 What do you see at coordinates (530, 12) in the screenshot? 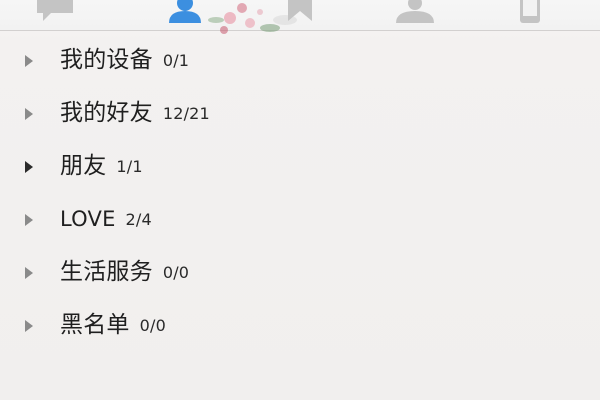
I see `mobile-phone-icon` at bounding box center [530, 12].